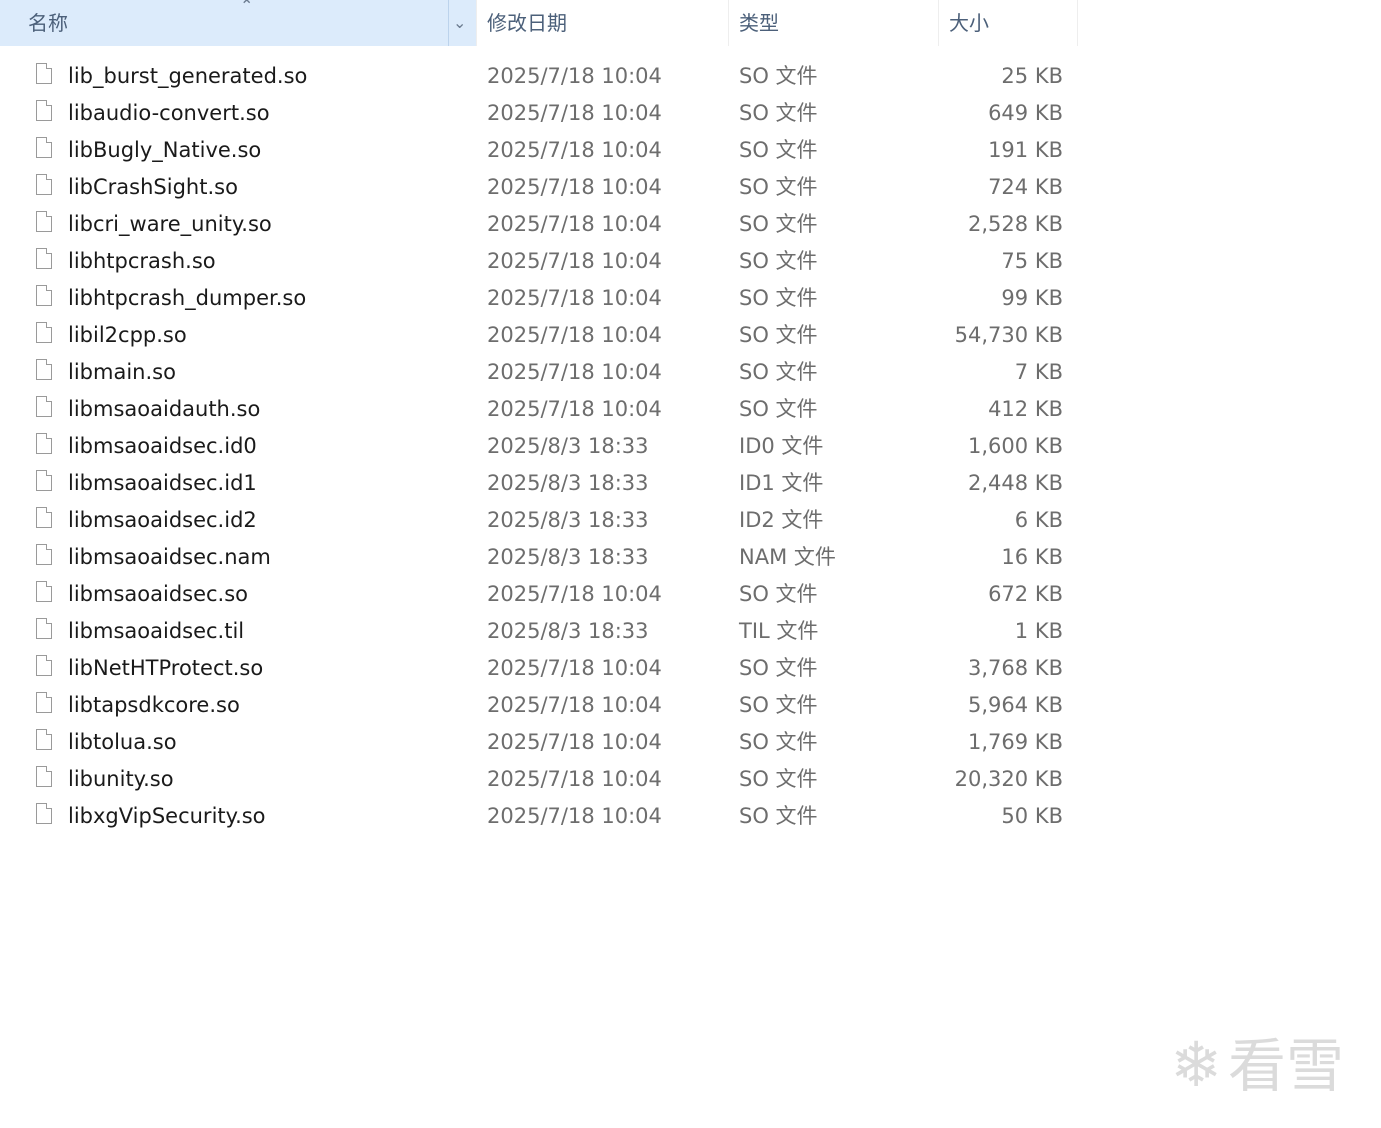  Describe the element at coordinates (759, 23) in the screenshot. I see `column-header-type-label: 类型` at that location.